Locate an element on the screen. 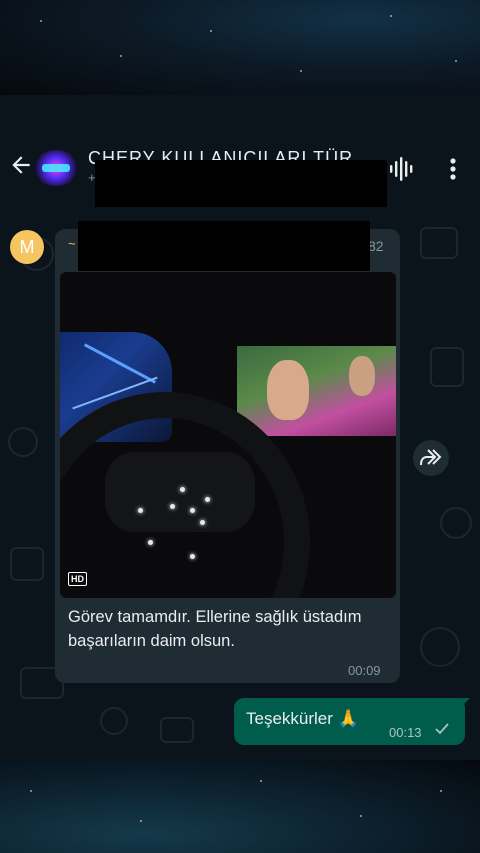 Image resolution: width=480 pixels, height=853 pixels. single-check-icon is located at coordinates (442, 729).